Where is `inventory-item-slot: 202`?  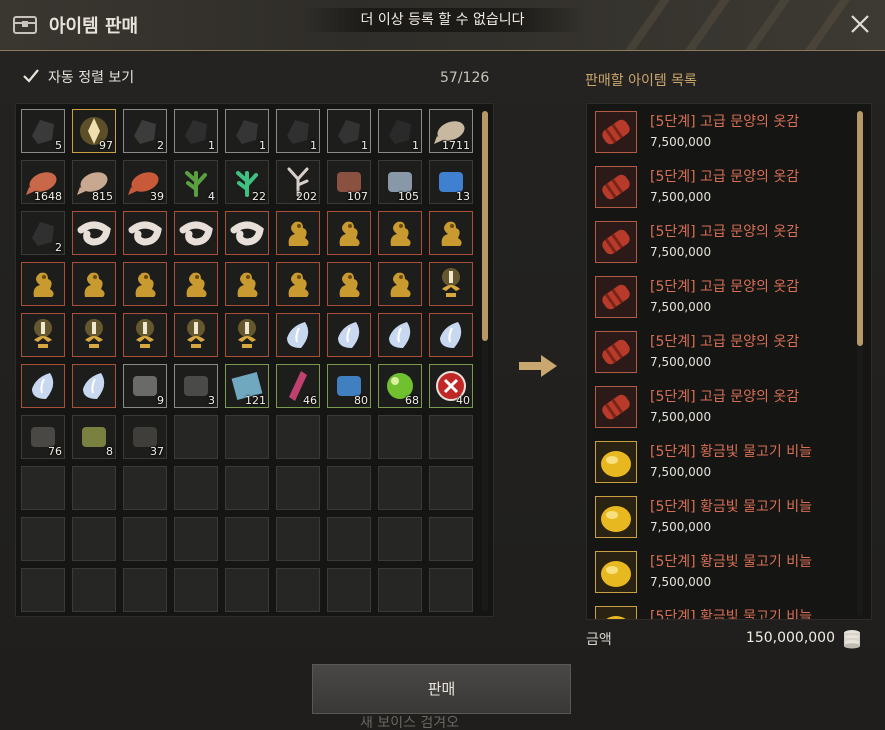
inventory-item-slot: 202 is located at coordinates (298, 182).